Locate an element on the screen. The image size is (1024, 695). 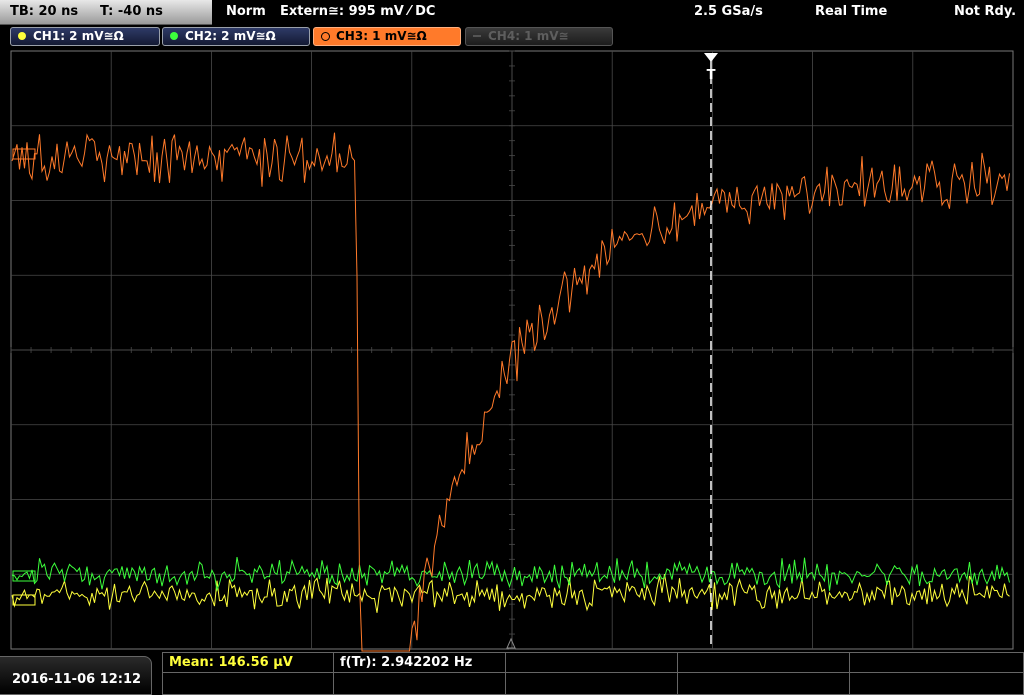
timebase-box: TB: 20 ns T: -40 ns is located at coordinates (106, 12).